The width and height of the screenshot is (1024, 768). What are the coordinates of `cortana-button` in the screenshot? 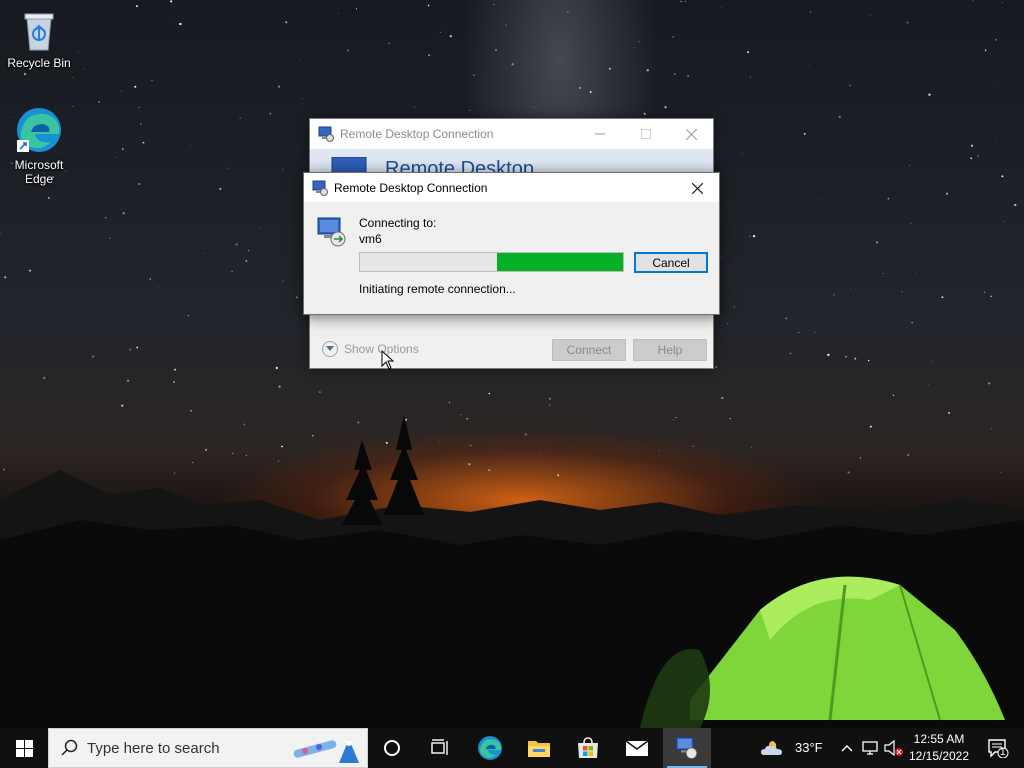 It's located at (392, 748).